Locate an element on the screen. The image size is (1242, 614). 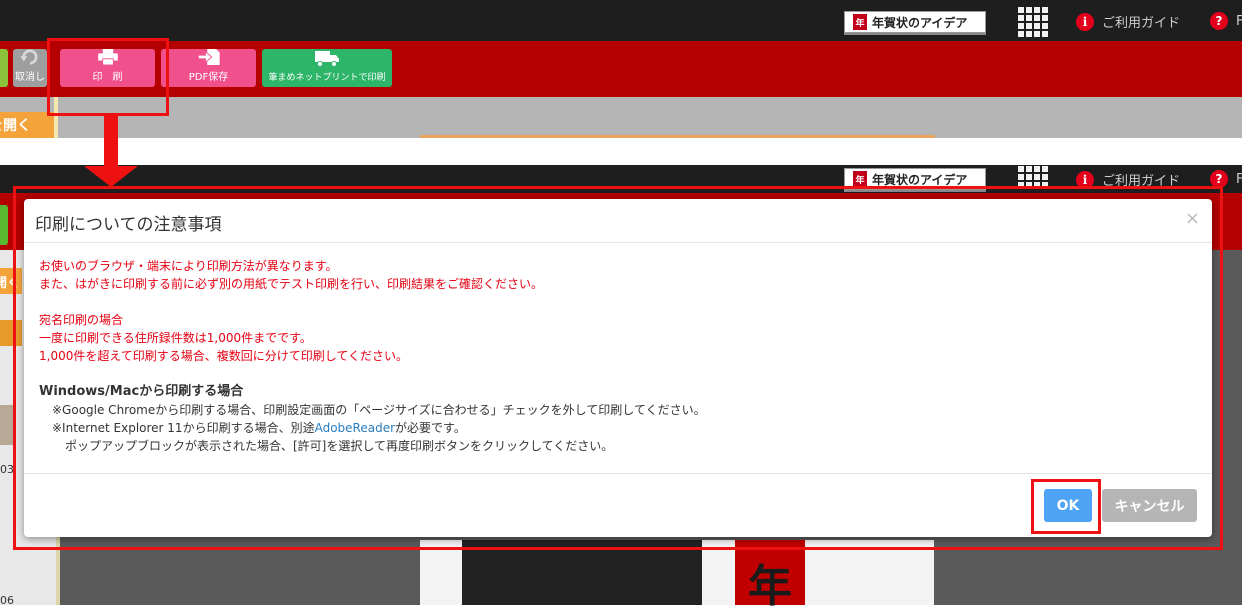
arrow-shaft is located at coordinates (111, 142).